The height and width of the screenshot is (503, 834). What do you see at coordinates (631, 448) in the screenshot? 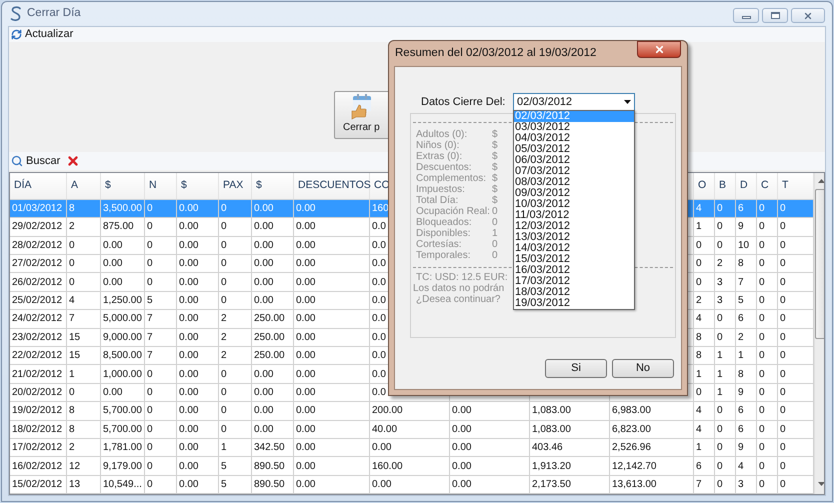
I see `table-cell-text: 2,526.96` at bounding box center [631, 448].